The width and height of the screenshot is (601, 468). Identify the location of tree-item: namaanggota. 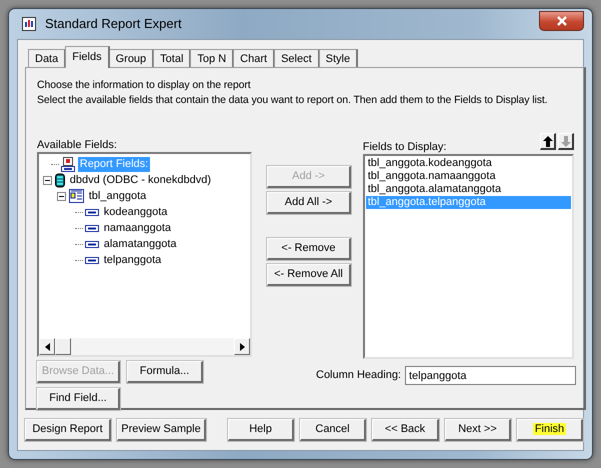
(138, 228).